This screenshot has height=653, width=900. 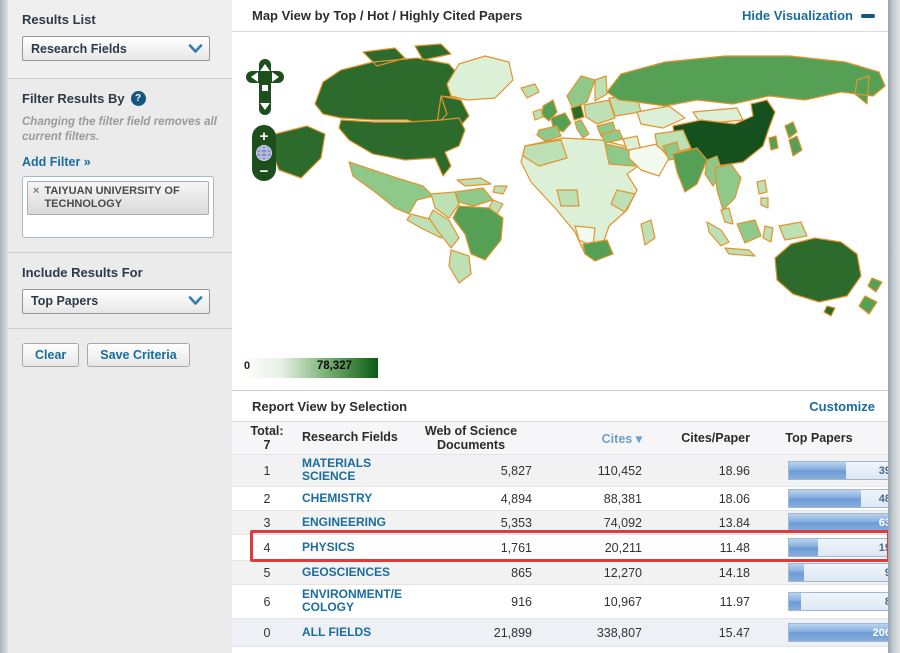 I want to click on region-ireland, so click(x=538, y=114).